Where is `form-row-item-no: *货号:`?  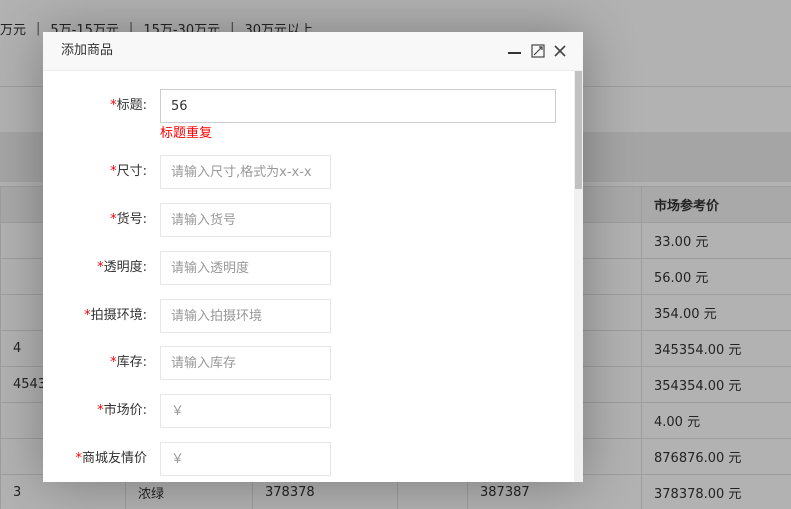
form-row-item-no: *货号: is located at coordinates (303, 220).